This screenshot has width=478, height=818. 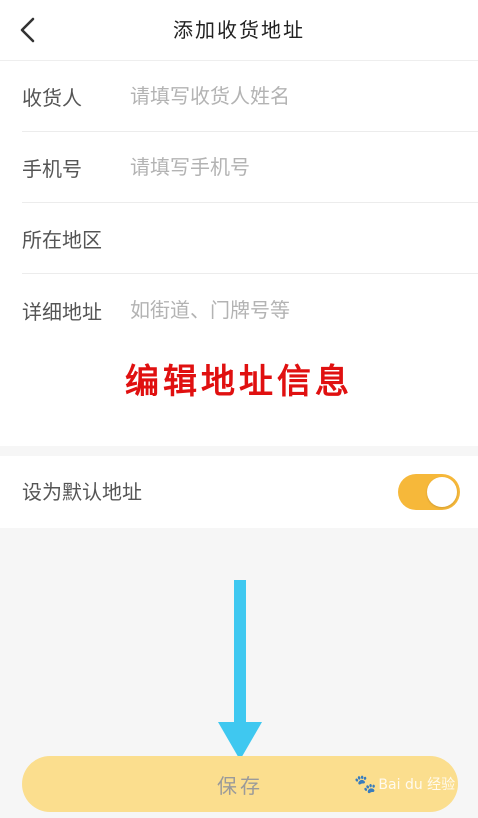 What do you see at coordinates (62, 311) in the screenshot?
I see `address-label: 详细地址` at bounding box center [62, 311].